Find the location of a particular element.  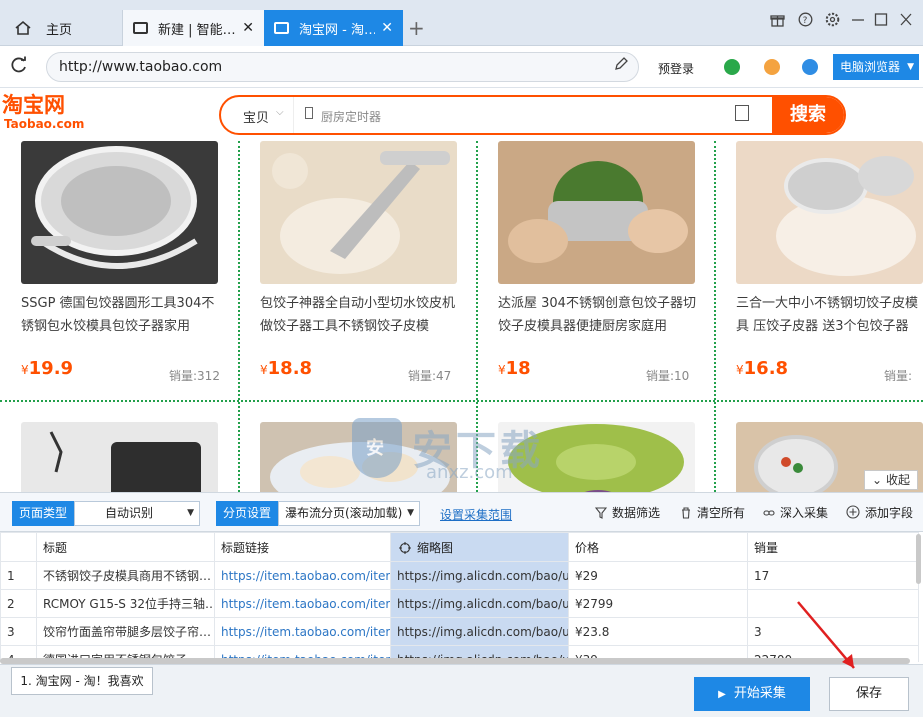

product-price: ¥19.9 is located at coordinates (47, 368).